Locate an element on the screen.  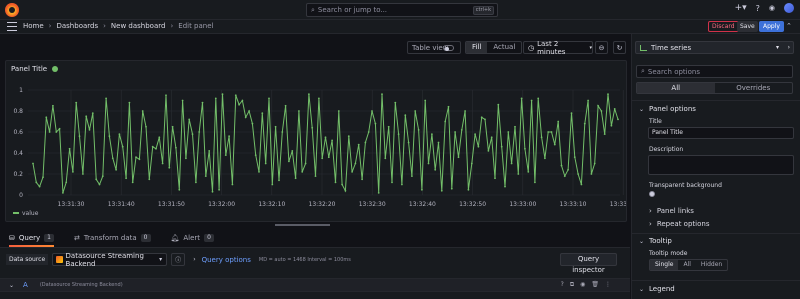
apply-button: Apply is located at coordinates (771, 26).